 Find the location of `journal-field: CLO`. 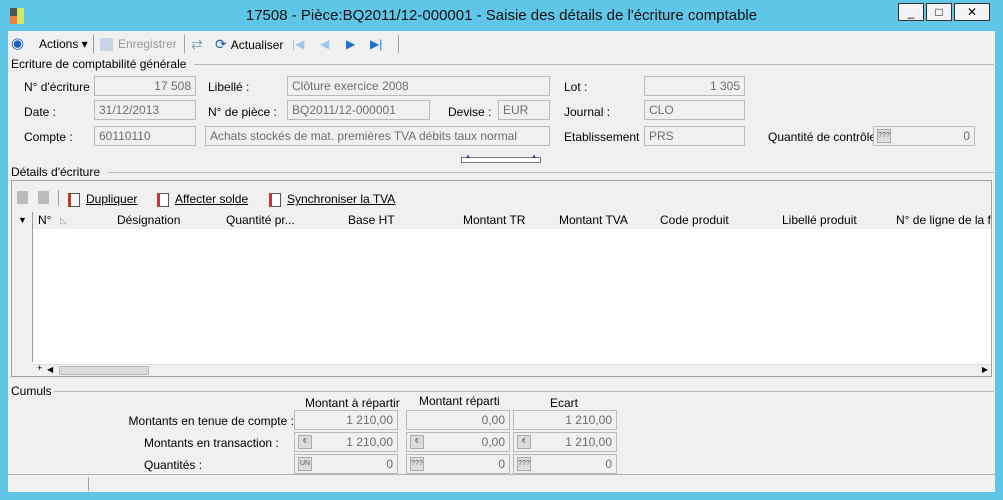

journal-field: CLO is located at coordinates (694, 110).